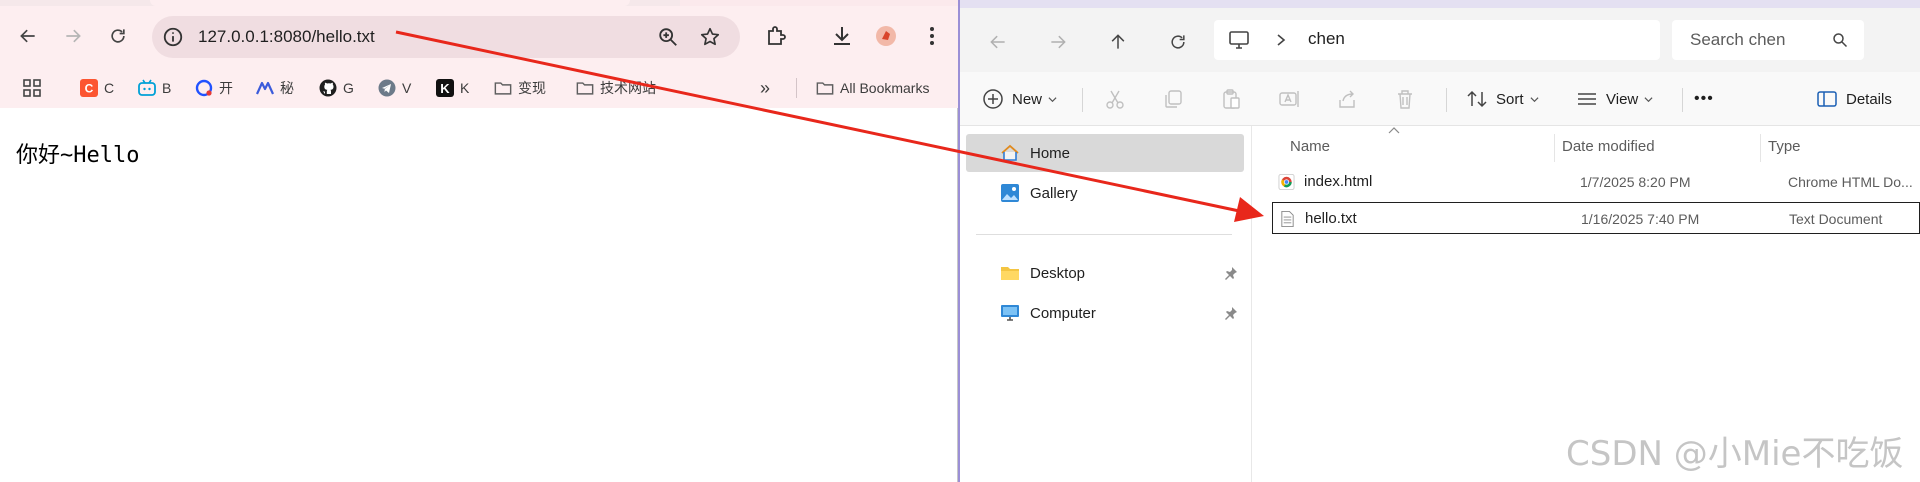 The height and width of the screenshot is (482, 1920). What do you see at coordinates (407, 88) in the screenshot?
I see `bookmark-label: V` at bounding box center [407, 88].